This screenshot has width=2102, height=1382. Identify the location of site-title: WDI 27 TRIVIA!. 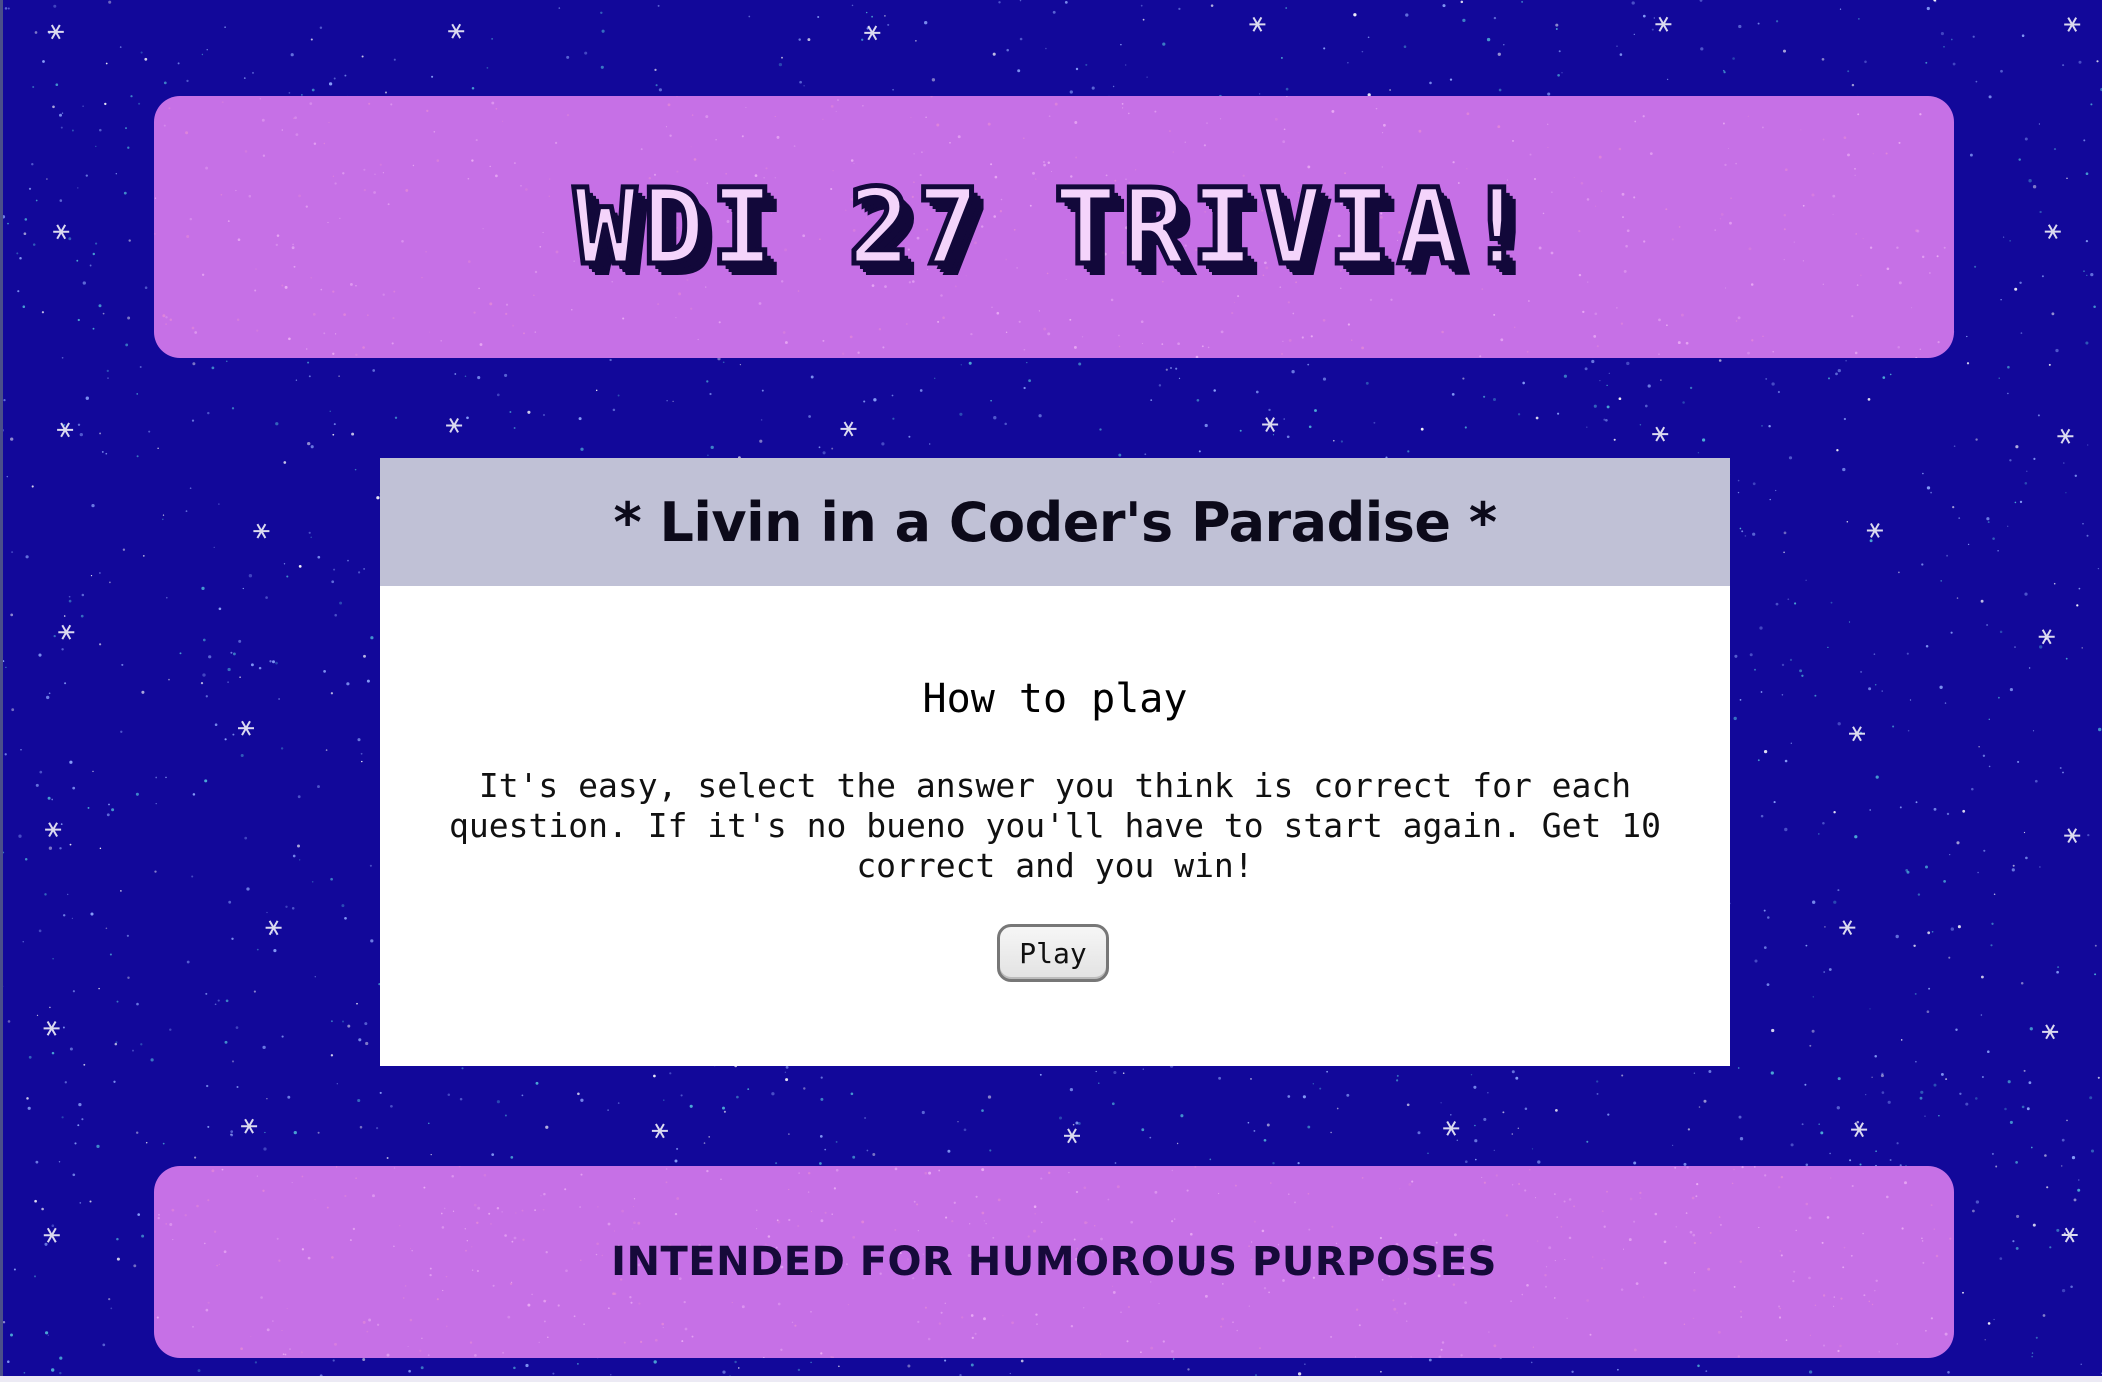
(1053, 227).